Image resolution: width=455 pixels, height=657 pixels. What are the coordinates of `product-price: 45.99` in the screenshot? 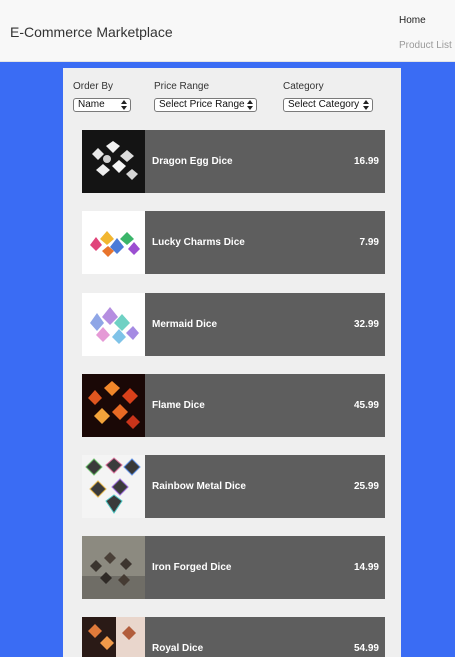 It's located at (366, 405).